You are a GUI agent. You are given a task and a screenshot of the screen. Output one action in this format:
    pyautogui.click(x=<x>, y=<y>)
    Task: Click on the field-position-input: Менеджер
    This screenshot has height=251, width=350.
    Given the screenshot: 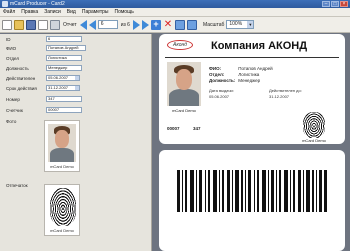 What is the action you would take?
    pyautogui.click(x=64, y=68)
    